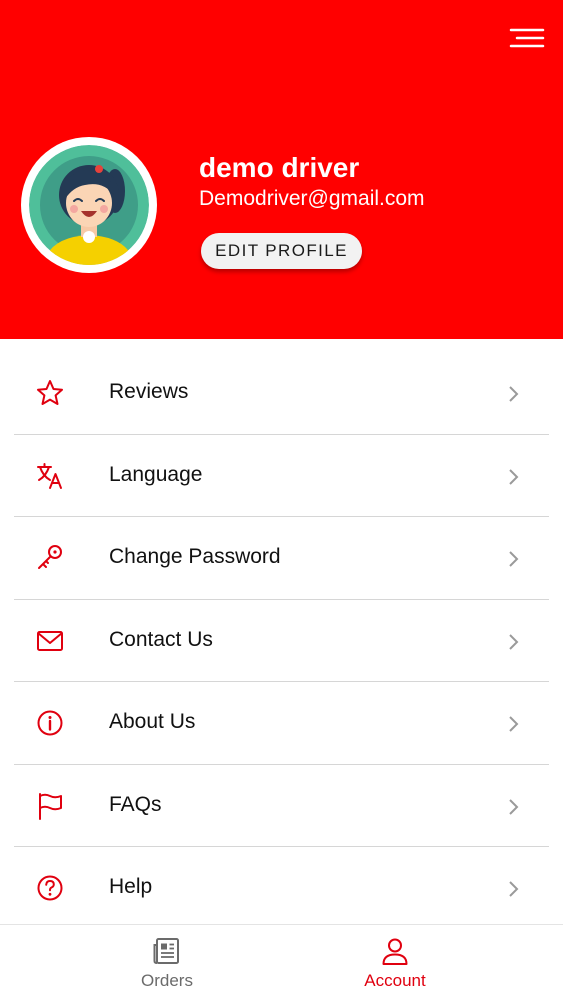 The image size is (563, 1000). What do you see at coordinates (161, 639) in the screenshot?
I see `menu-item-label: Contact Us` at bounding box center [161, 639].